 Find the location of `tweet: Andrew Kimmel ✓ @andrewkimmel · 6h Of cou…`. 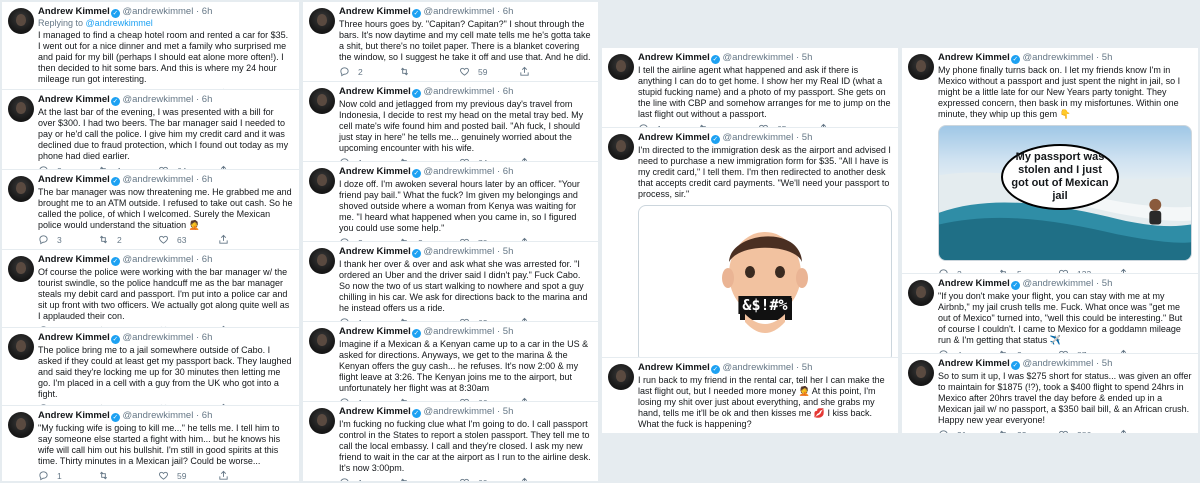

tweet: Andrew Kimmel ✓ @andrewkimmel · 6h Of cou… is located at coordinates (150, 289).